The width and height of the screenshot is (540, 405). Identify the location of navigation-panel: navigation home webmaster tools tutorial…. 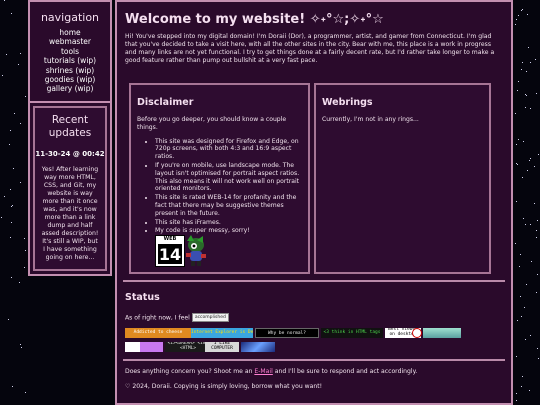
(70, 51).